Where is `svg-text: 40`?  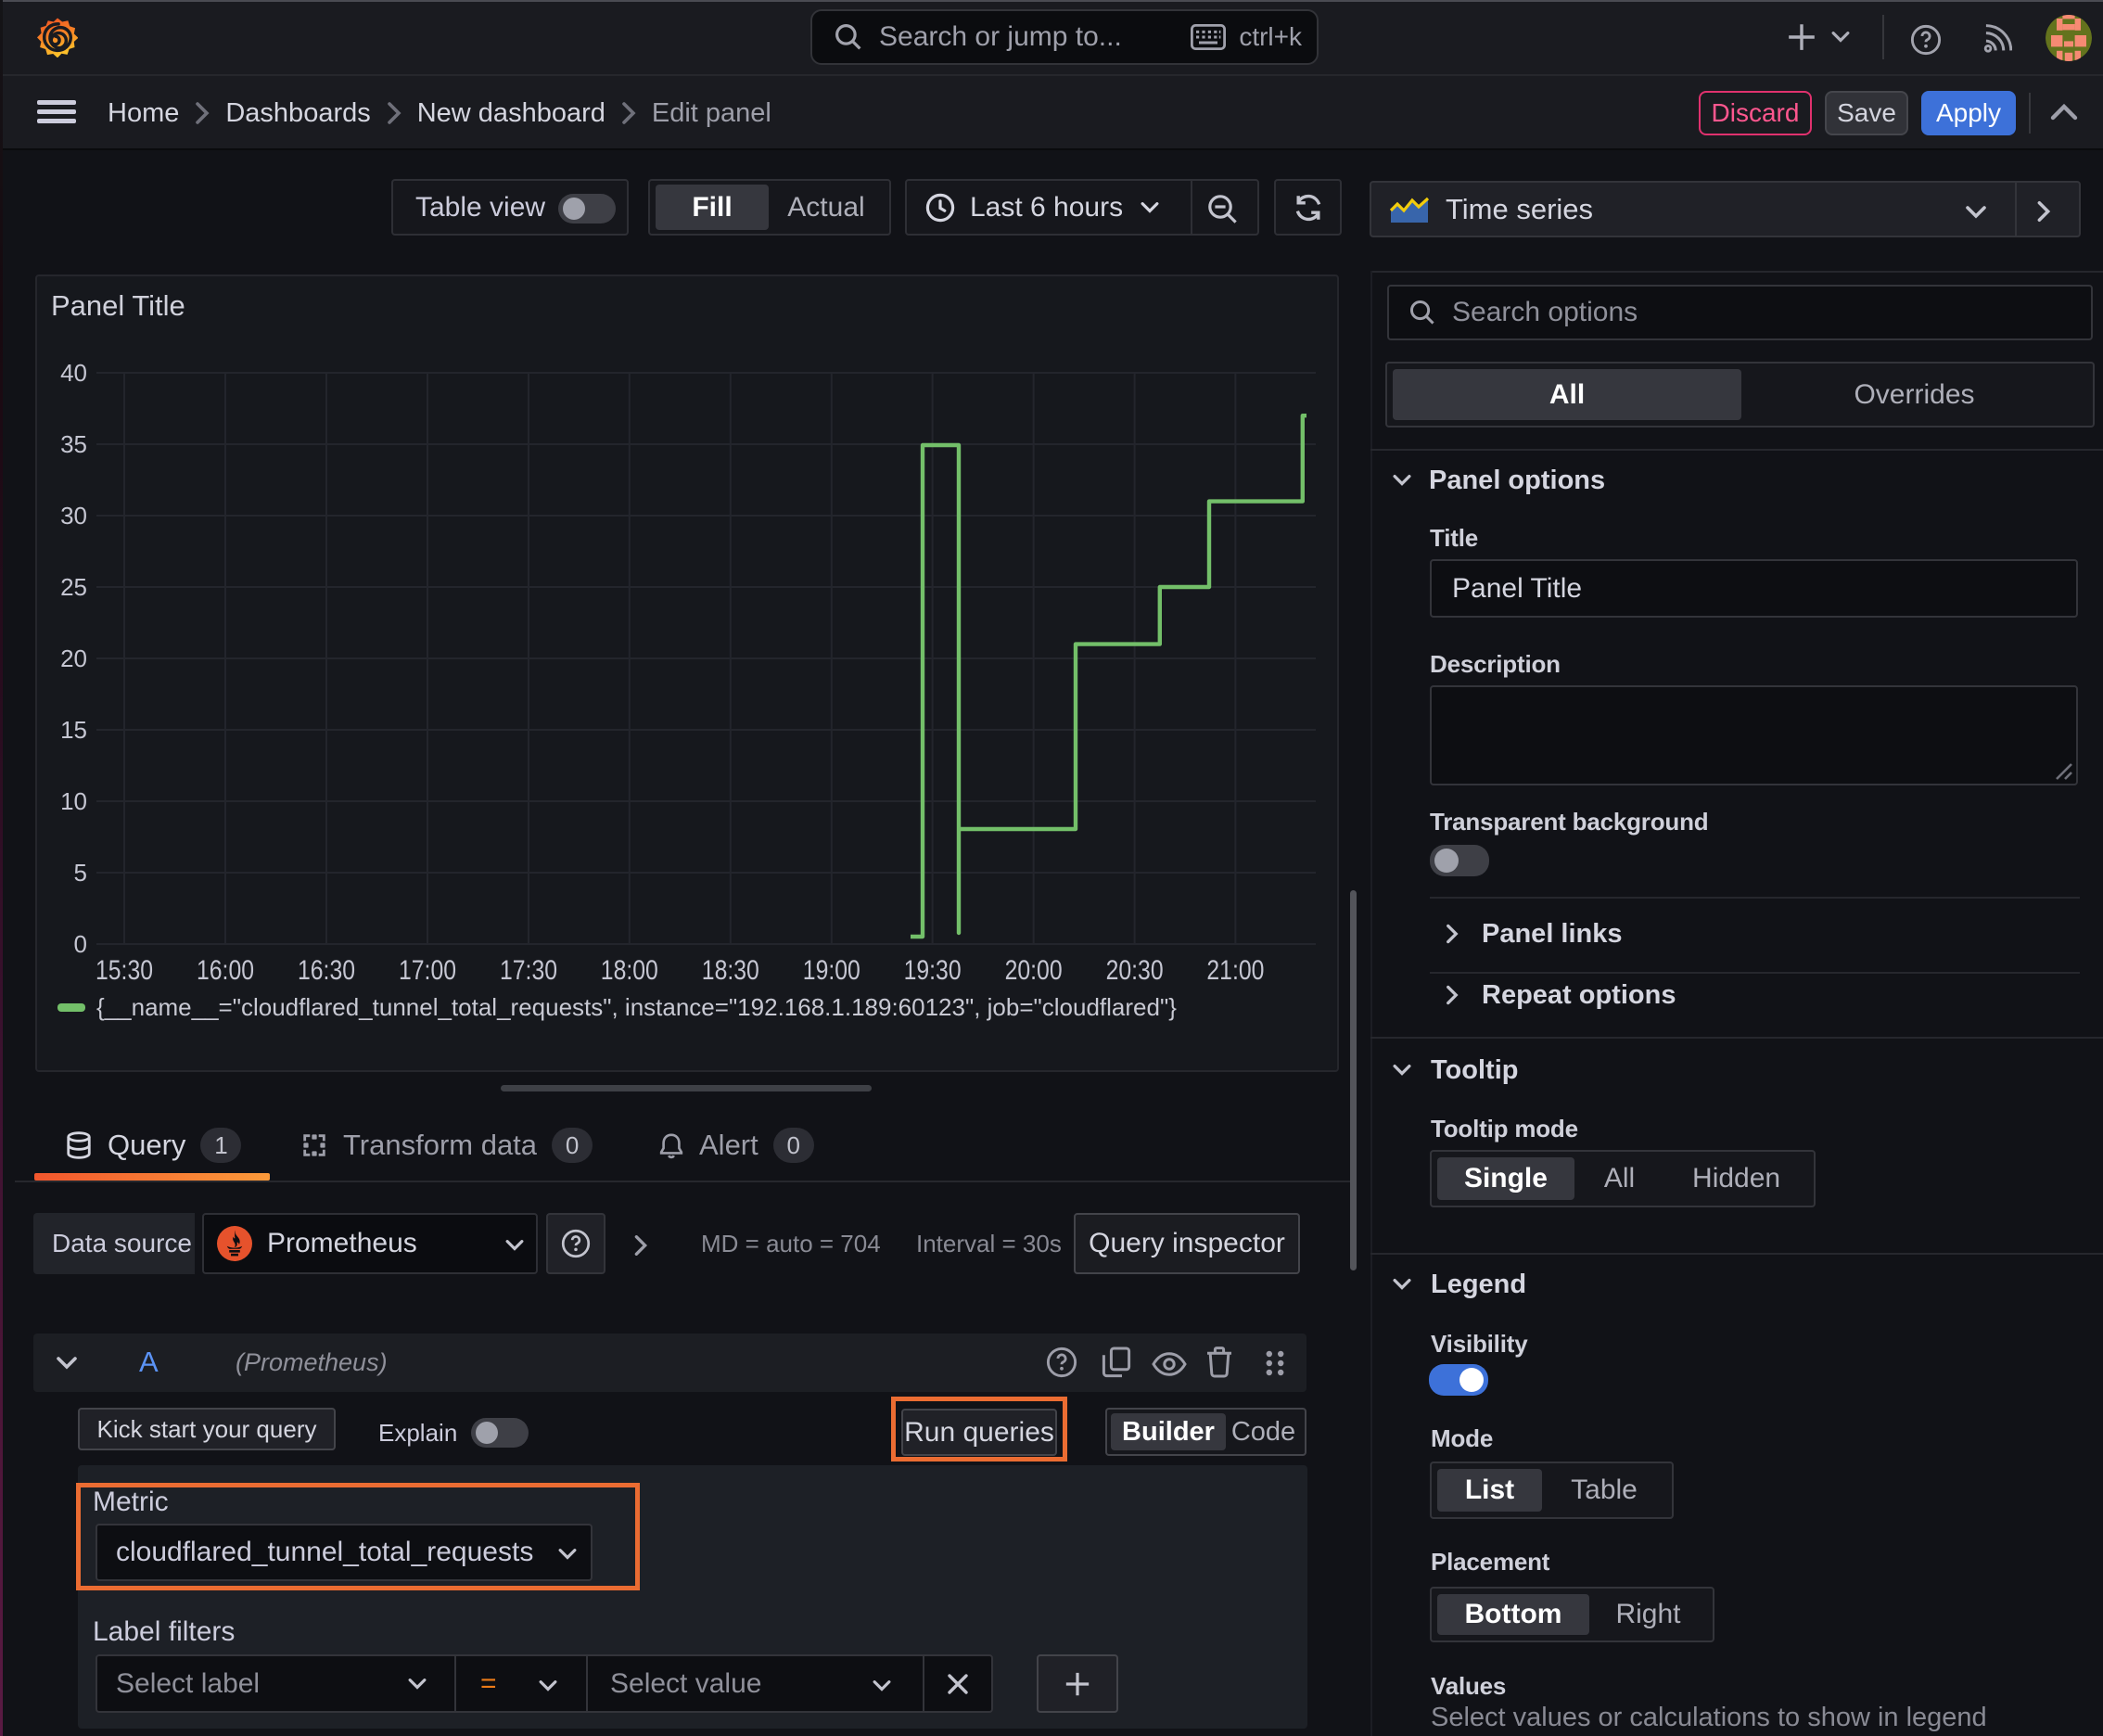
svg-text: 40 is located at coordinates (73, 373).